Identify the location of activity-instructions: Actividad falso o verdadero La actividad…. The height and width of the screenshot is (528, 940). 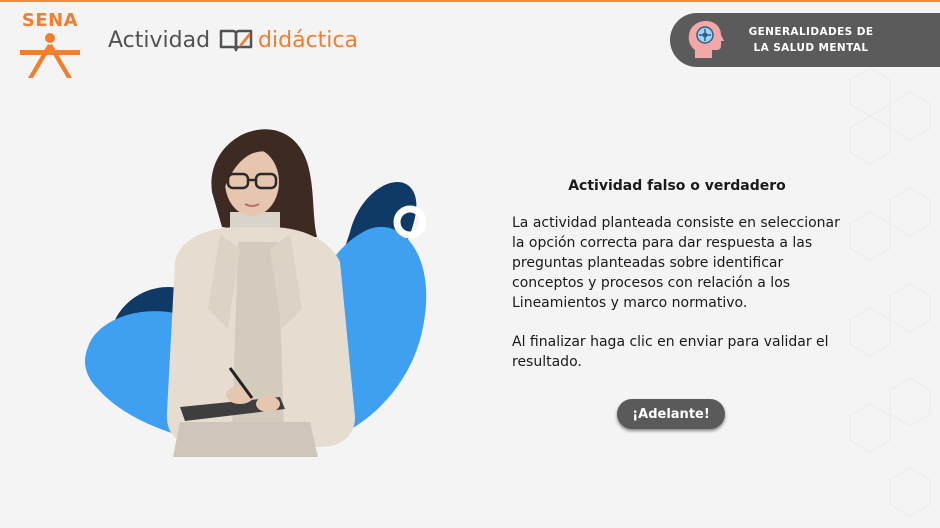
(677, 284).